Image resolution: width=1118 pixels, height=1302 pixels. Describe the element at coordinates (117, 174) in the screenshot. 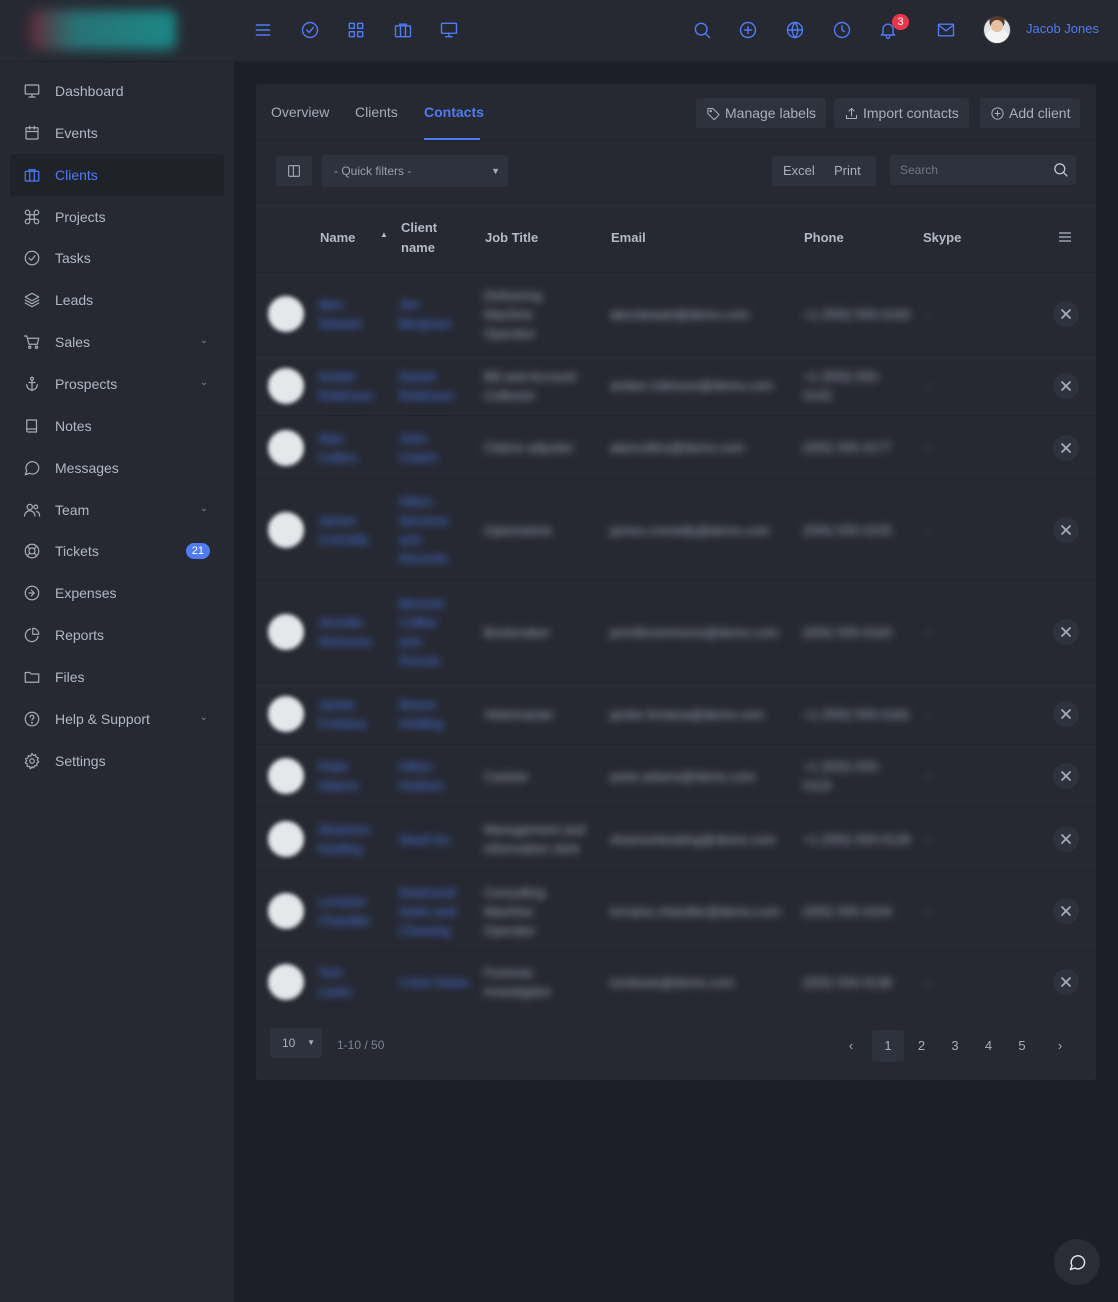

I see `sidebar-item-clients: Clients` at that location.